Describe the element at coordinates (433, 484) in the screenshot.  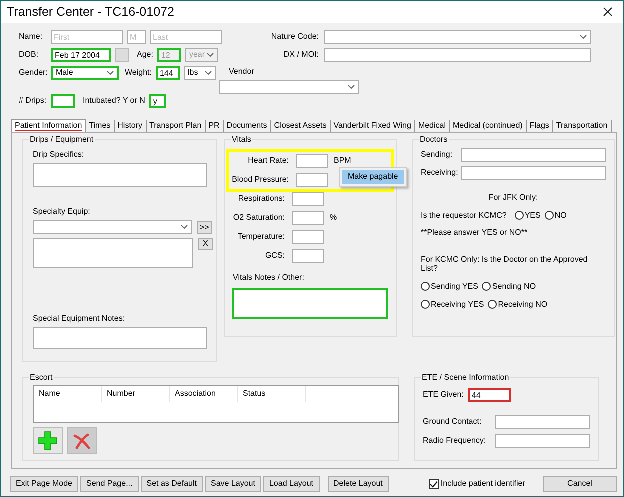
I see `checkbox` at that location.